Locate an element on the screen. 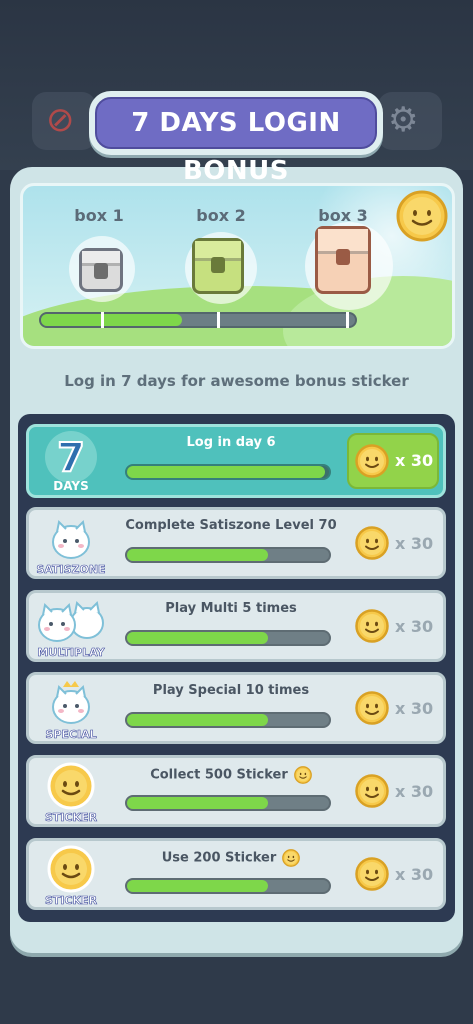 The image size is (473, 1024). task-description: Use 200 Sticker is located at coordinates (231, 858).